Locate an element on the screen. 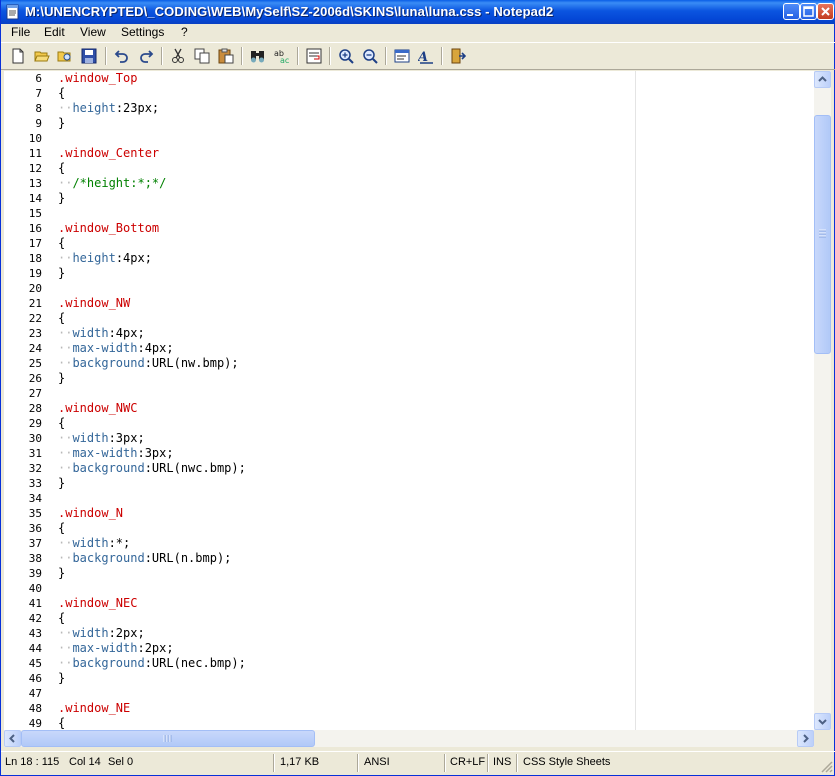  replace-button: ab ac is located at coordinates (282, 56).